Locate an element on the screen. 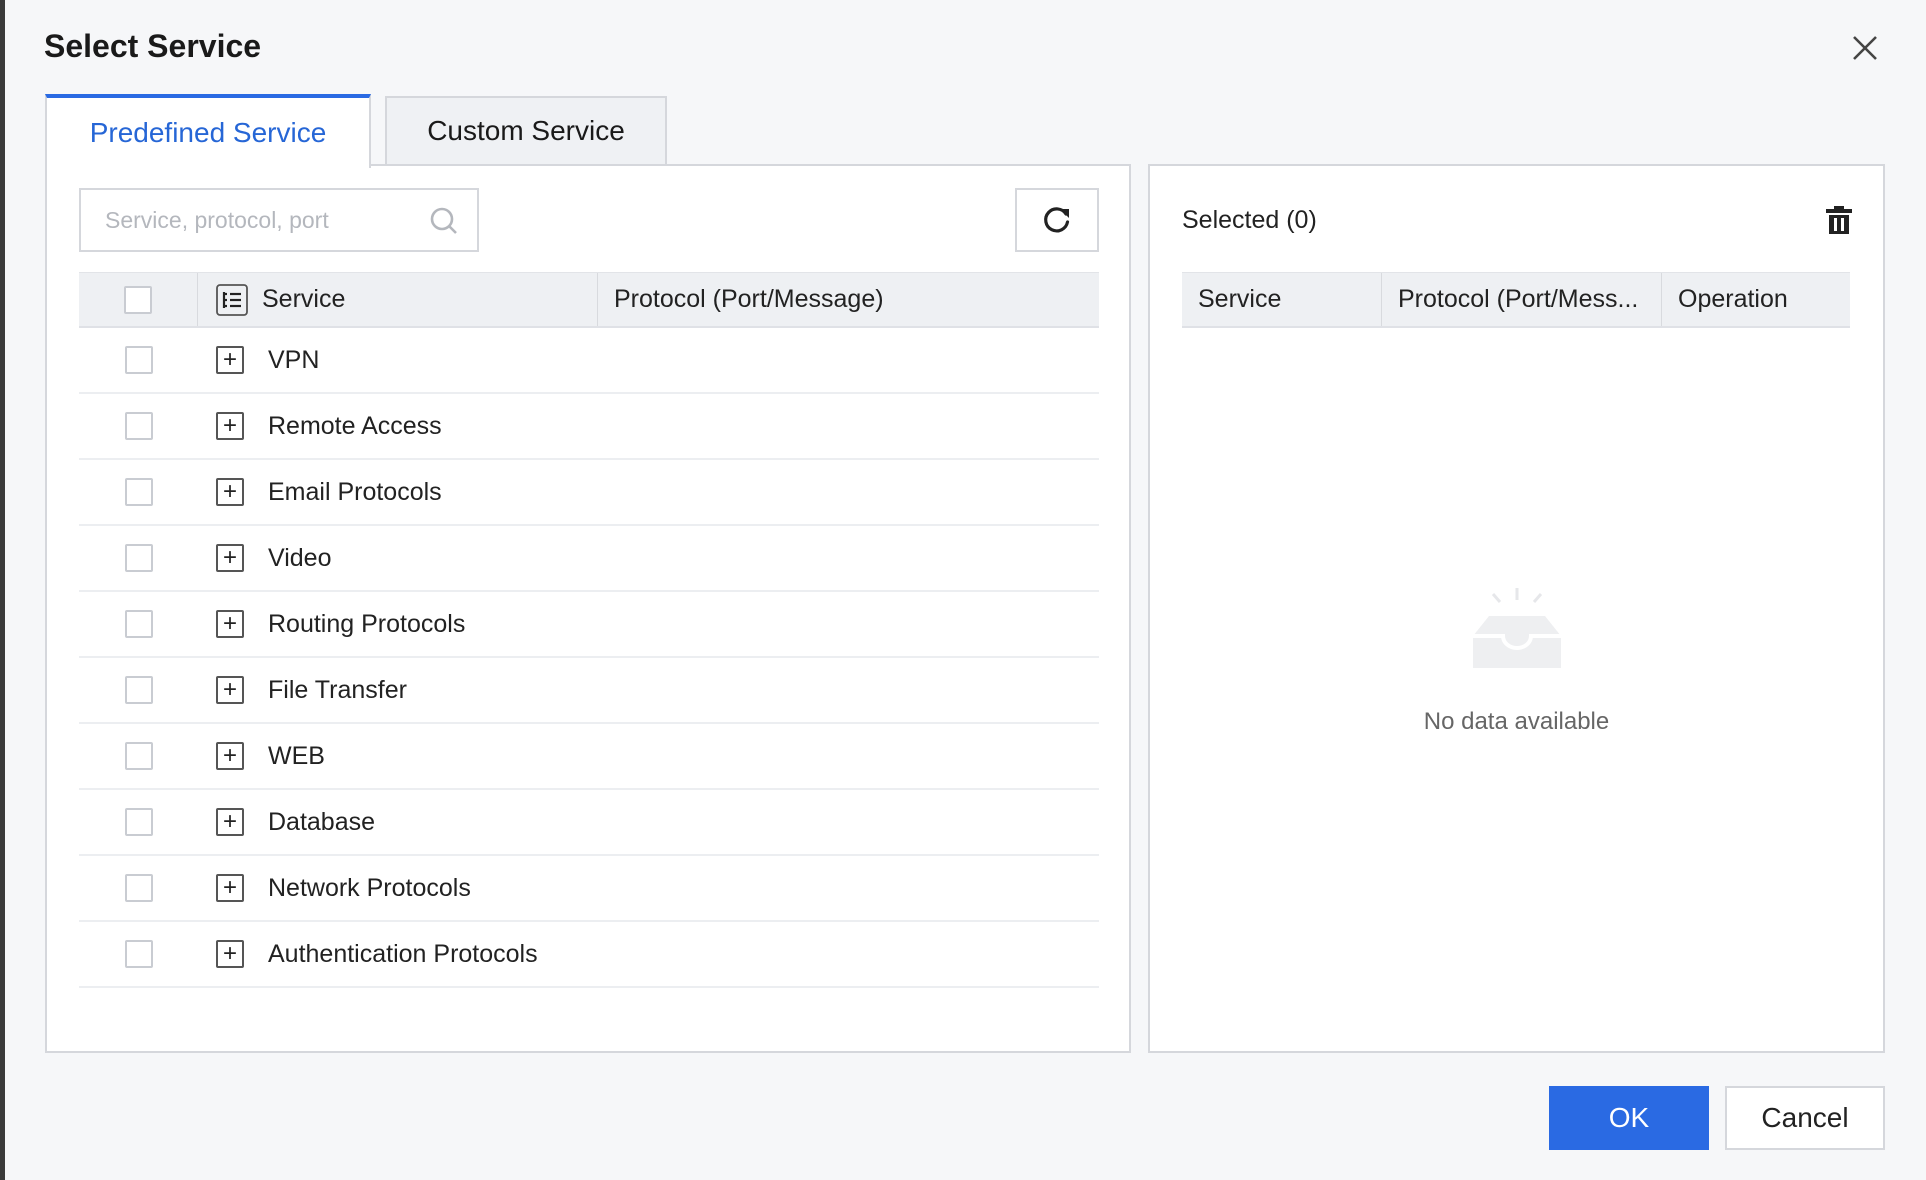 The width and height of the screenshot is (1926, 1180). empty-state-text: No data available is located at coordinates (1516, 721).